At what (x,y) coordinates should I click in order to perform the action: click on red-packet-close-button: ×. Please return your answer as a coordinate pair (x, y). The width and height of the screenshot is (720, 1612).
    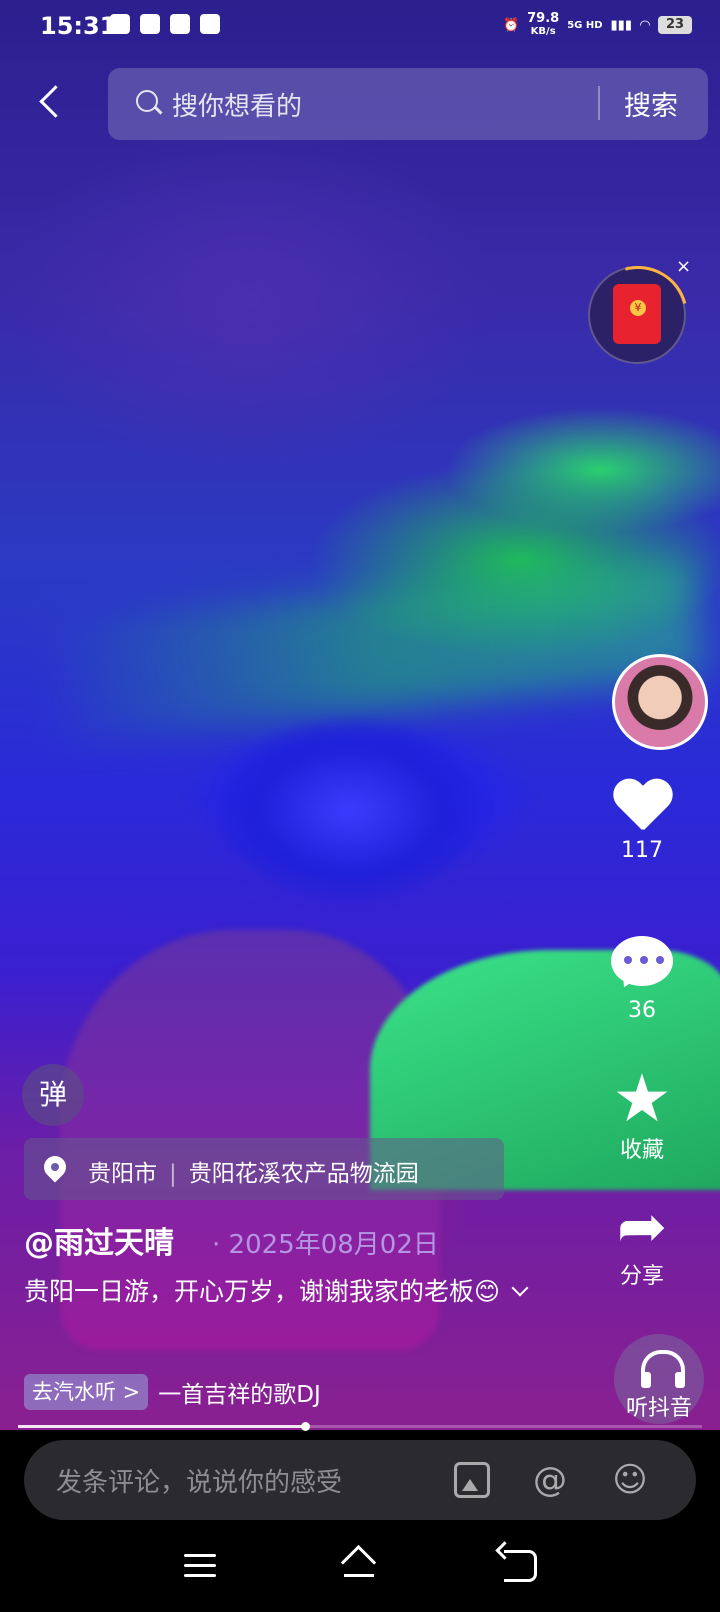
    Looking at the image, I should click on (683, 266).